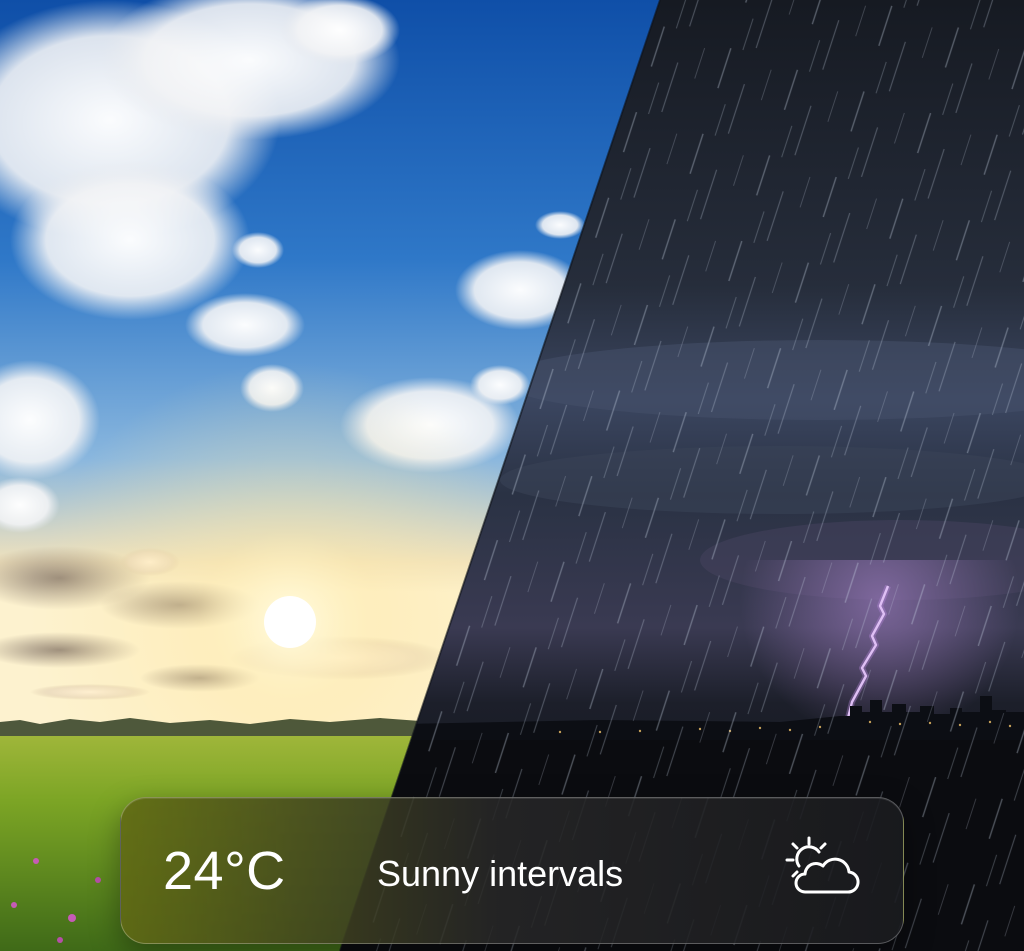 This screenshot has width=1024, height=951. I want to click on weather-summary-card: 24°C Sunny intervals, so click(512, 870).